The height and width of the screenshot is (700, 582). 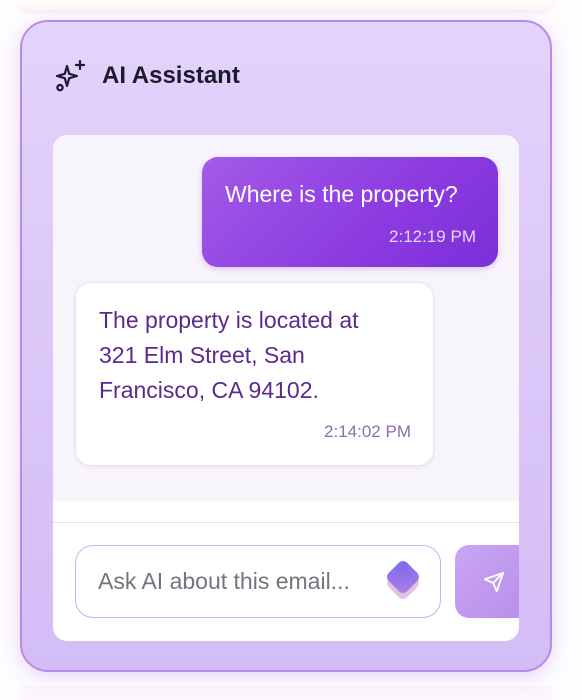 What do you see at coordinates (286, 522) in the screenshot?
I see `composer-divider` at bounding box center [286, 522].